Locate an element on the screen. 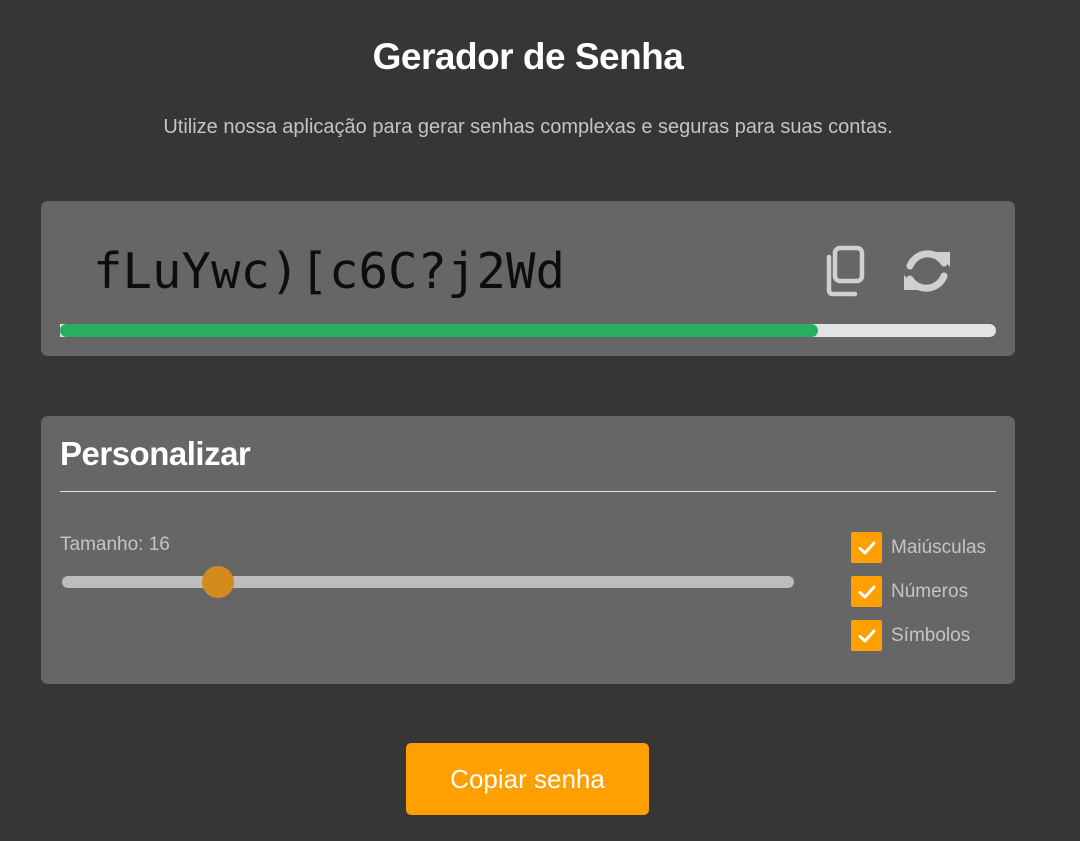 The image size is (1080, 841). copy-password-button is located at coordinates (845, 271).